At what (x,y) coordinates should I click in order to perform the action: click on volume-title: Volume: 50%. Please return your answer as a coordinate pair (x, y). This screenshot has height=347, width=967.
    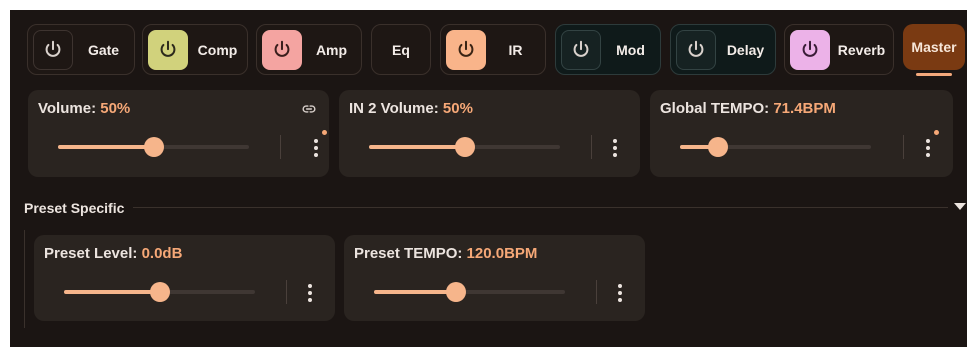
    Looking at the image, I should click on (84, 108).